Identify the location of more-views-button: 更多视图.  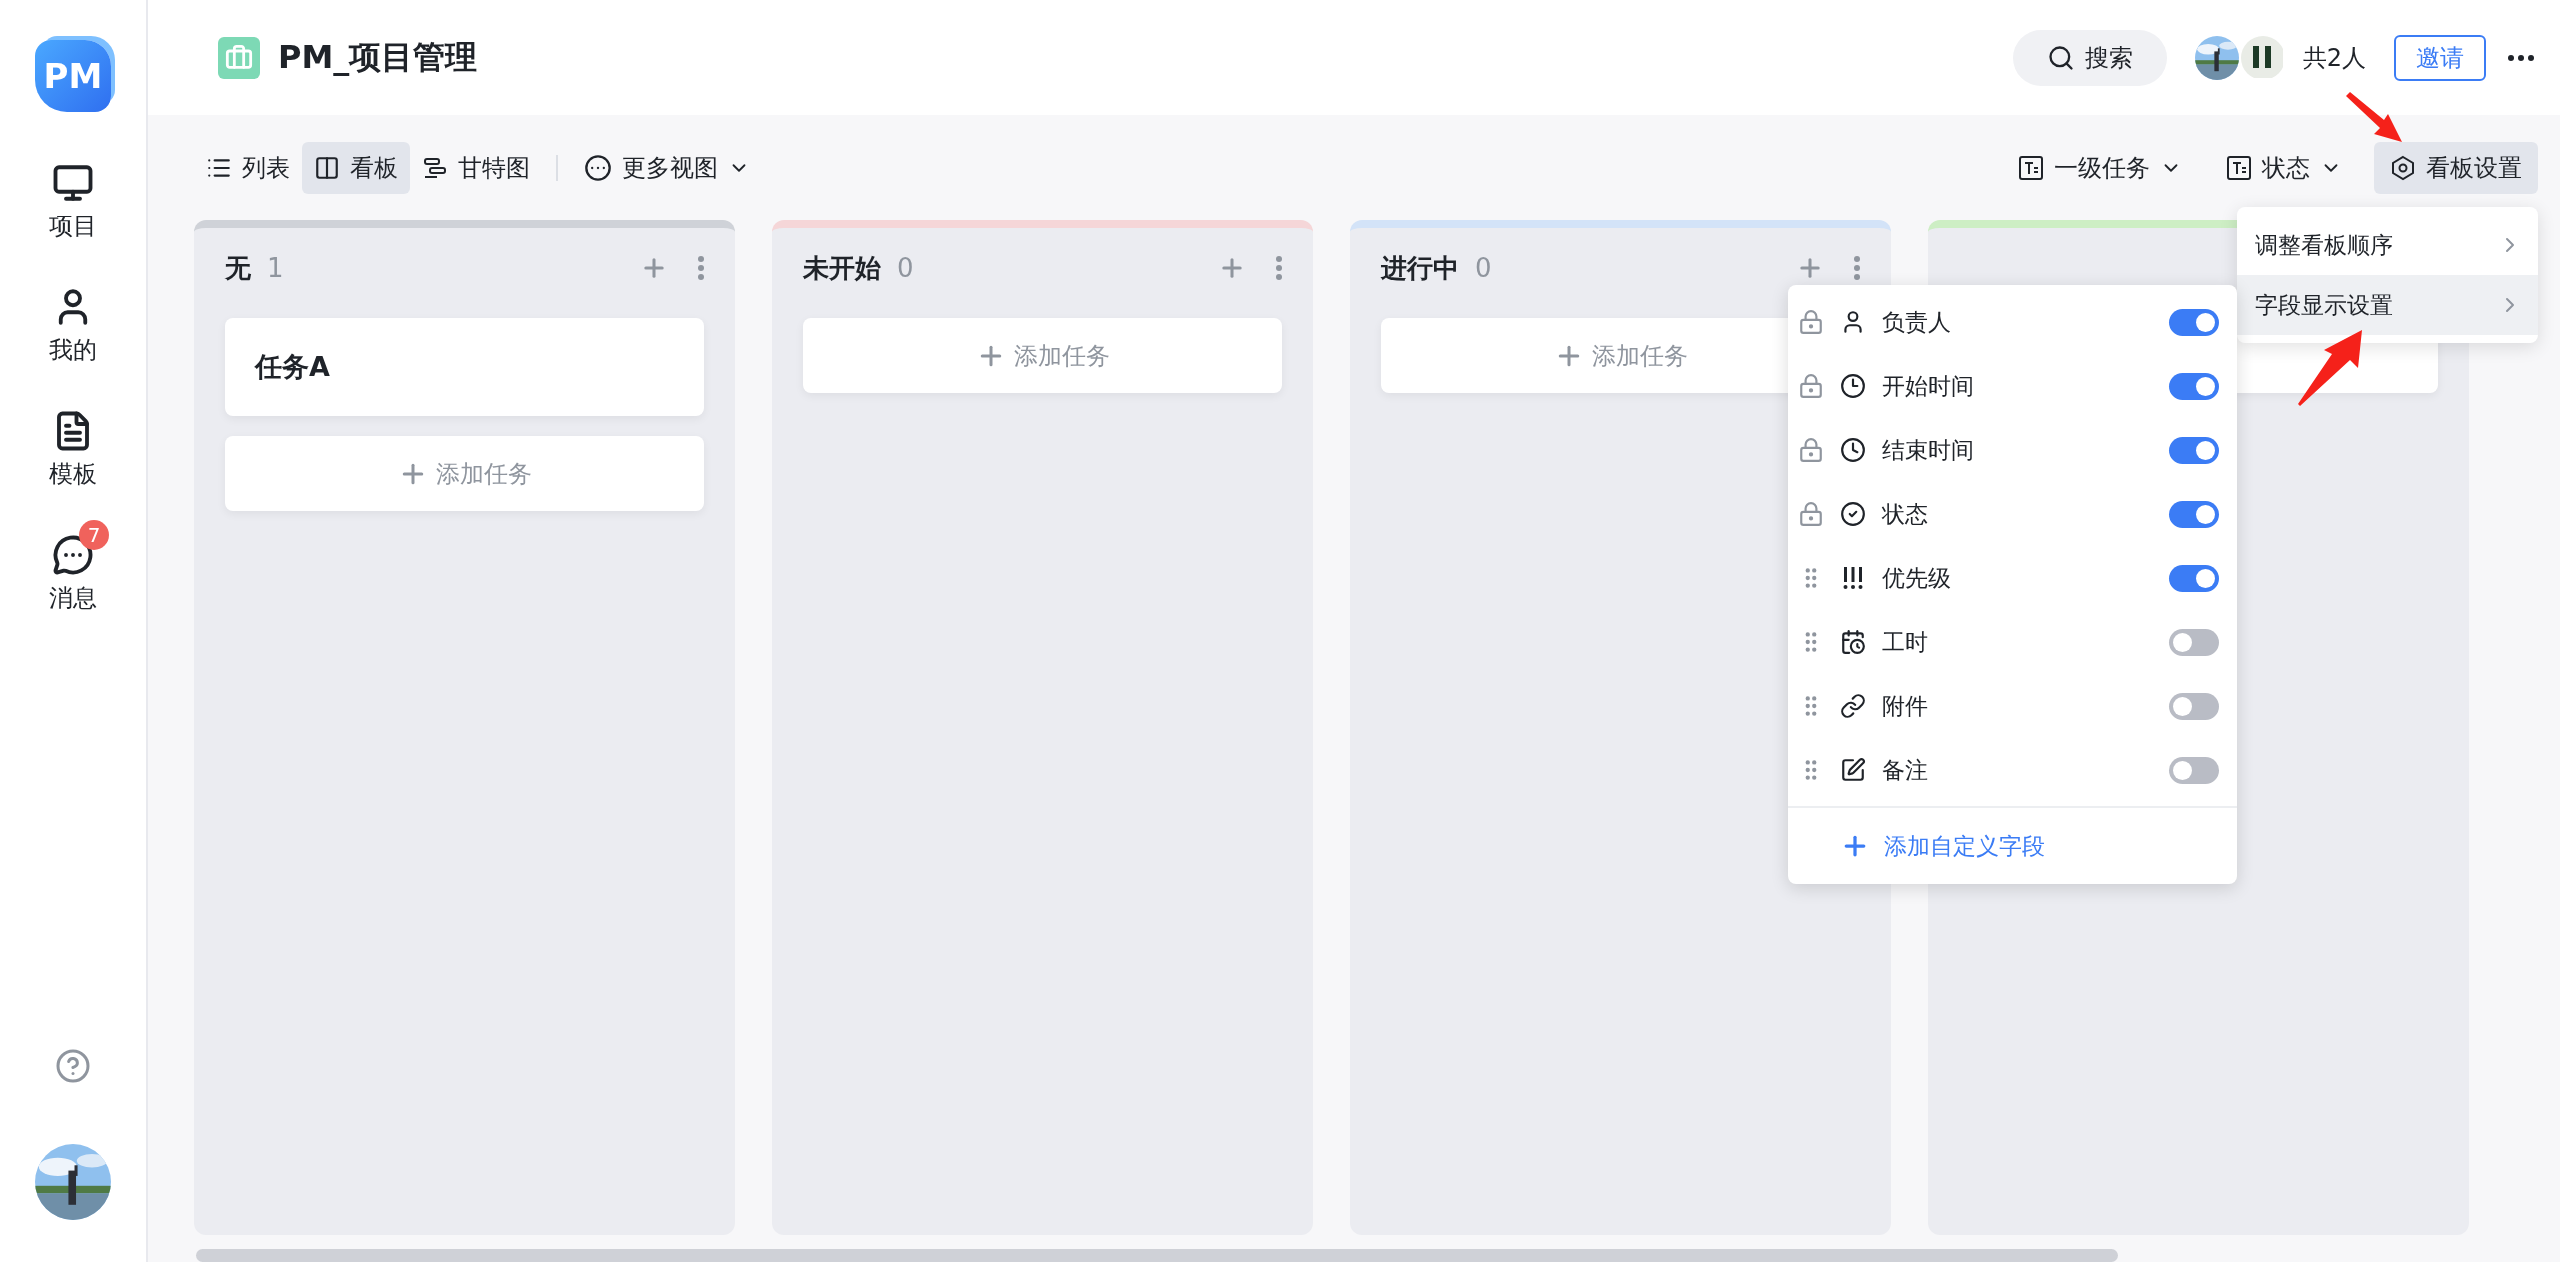
(667, 167).